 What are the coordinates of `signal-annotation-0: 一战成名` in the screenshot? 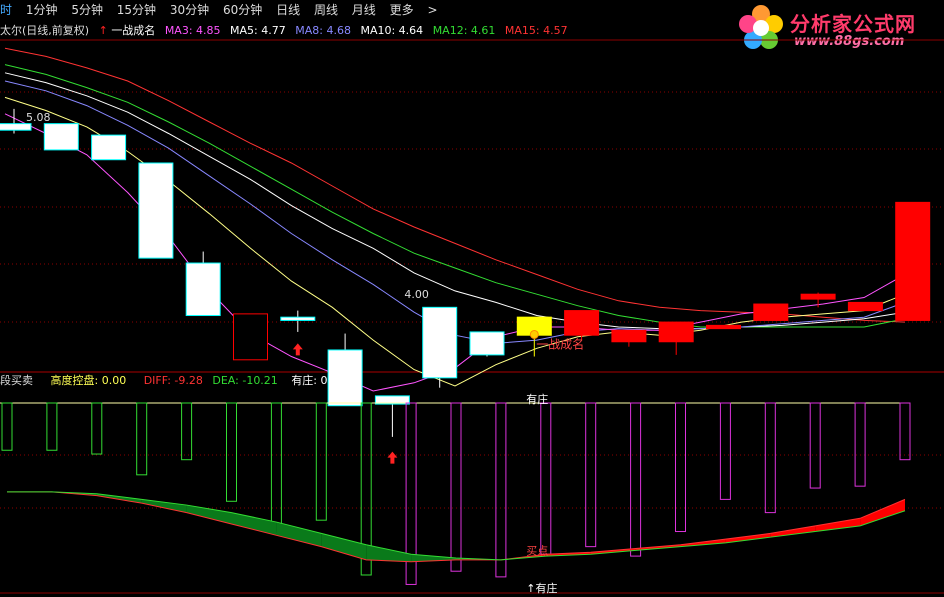 It's located at (560, 343).